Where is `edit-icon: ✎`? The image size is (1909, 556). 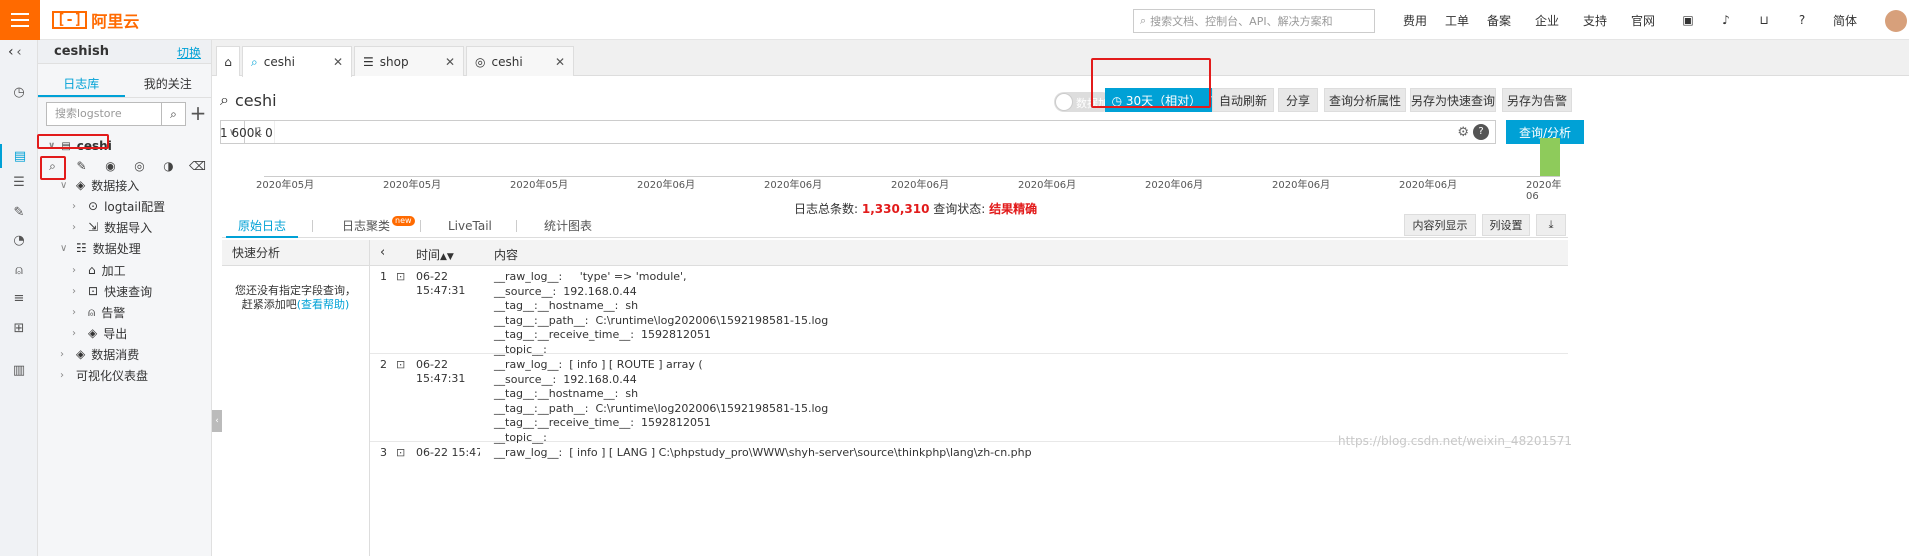
edit-icon: ✎ is located at coordinates (81, 166).